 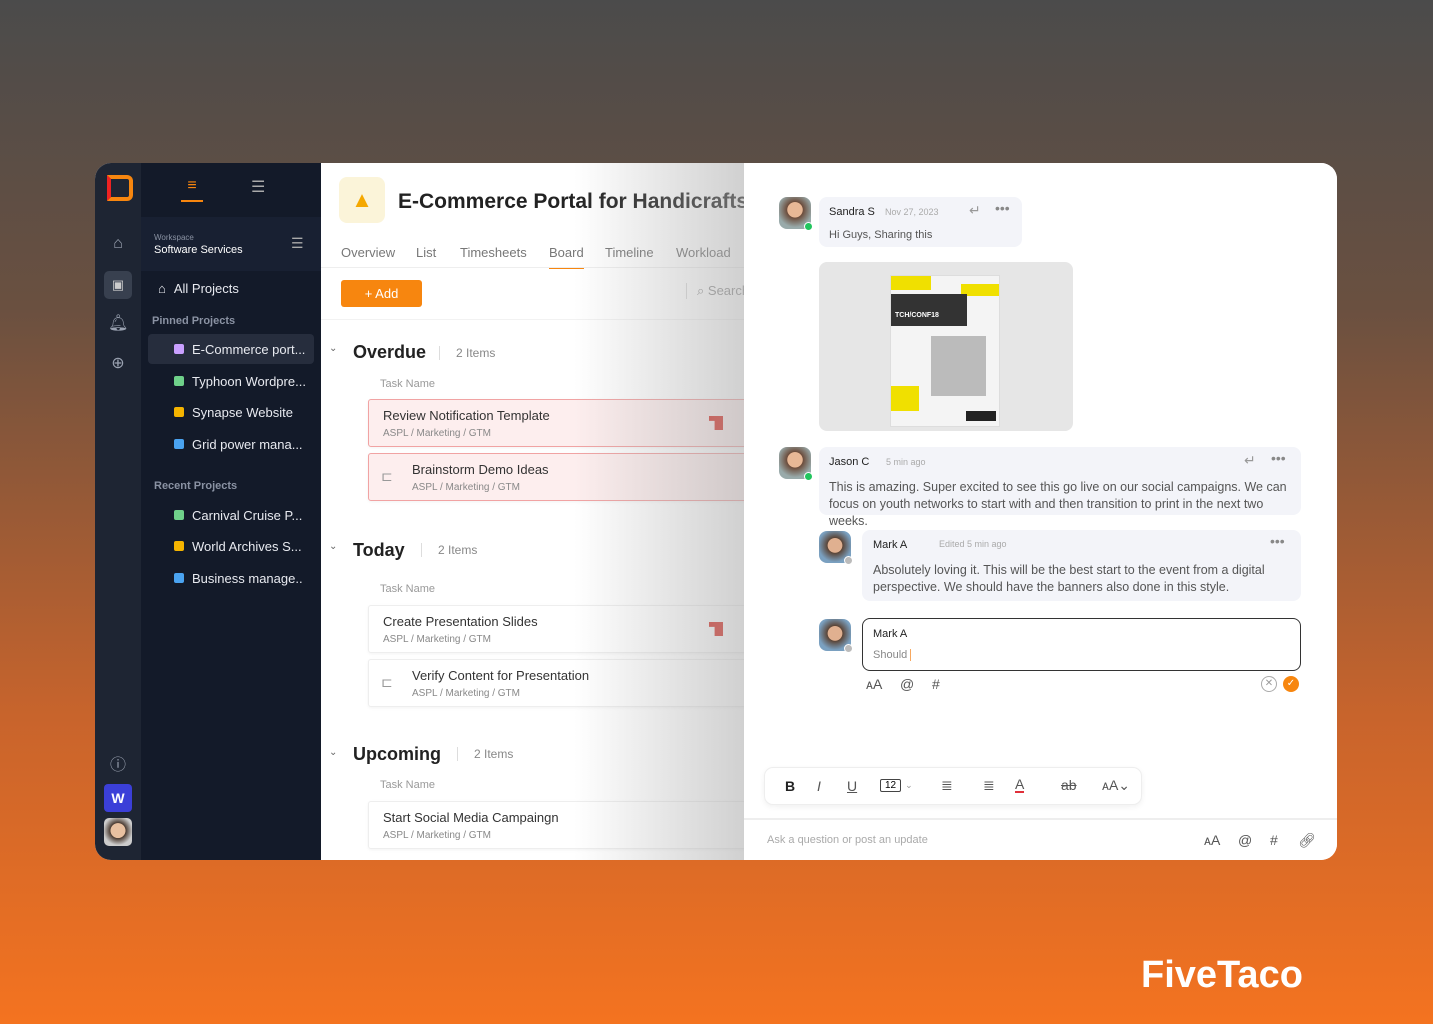 I want to click on shared-image: TCH/CONF18, so click(x=946, y=346).